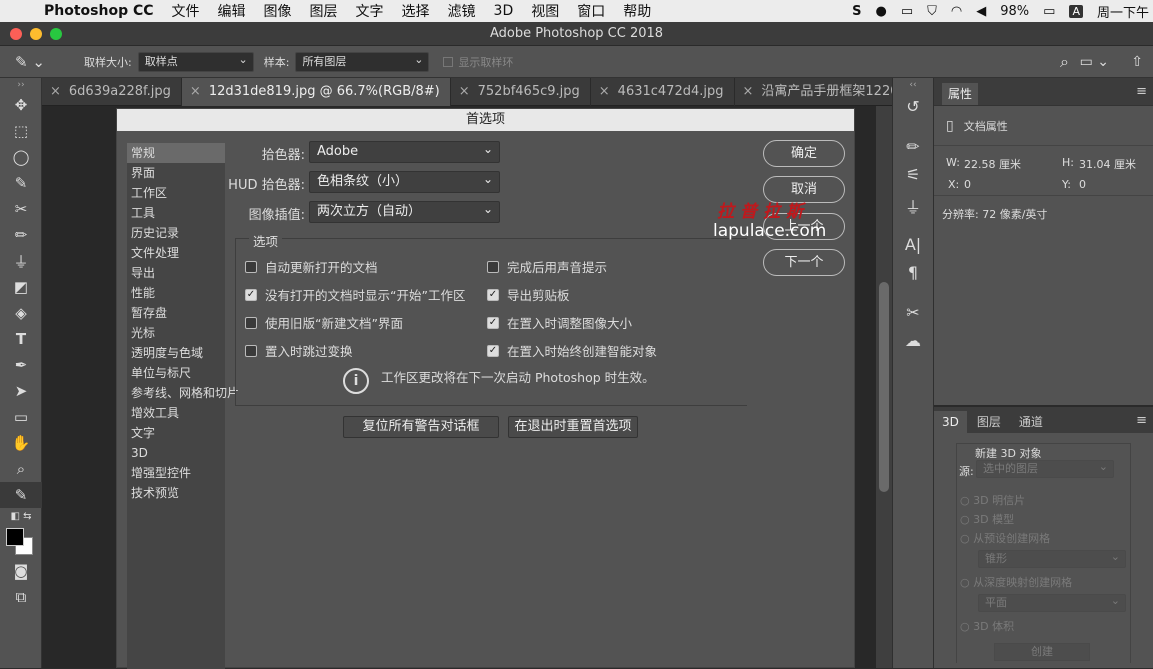 This screenshot has height=669, width=1153. What do you see at coordinates (591, 11) in the screenshot?
I see `menu-window: 窗口` at bounding box center [591, 11].